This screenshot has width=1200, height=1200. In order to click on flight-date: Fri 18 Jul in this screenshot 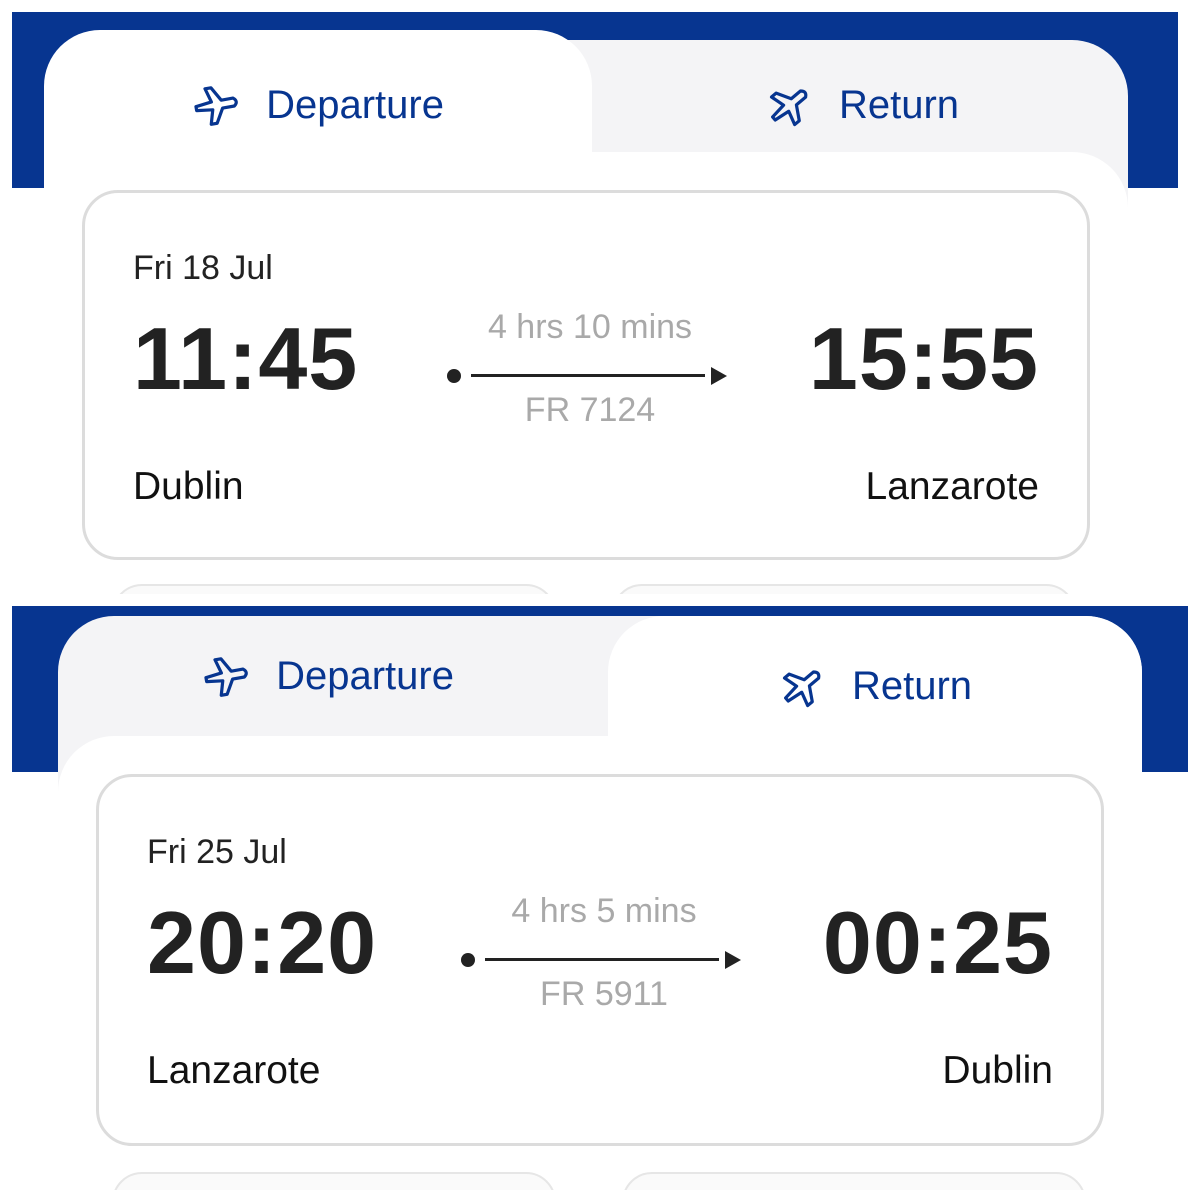, I will do `click(203, 268)`.